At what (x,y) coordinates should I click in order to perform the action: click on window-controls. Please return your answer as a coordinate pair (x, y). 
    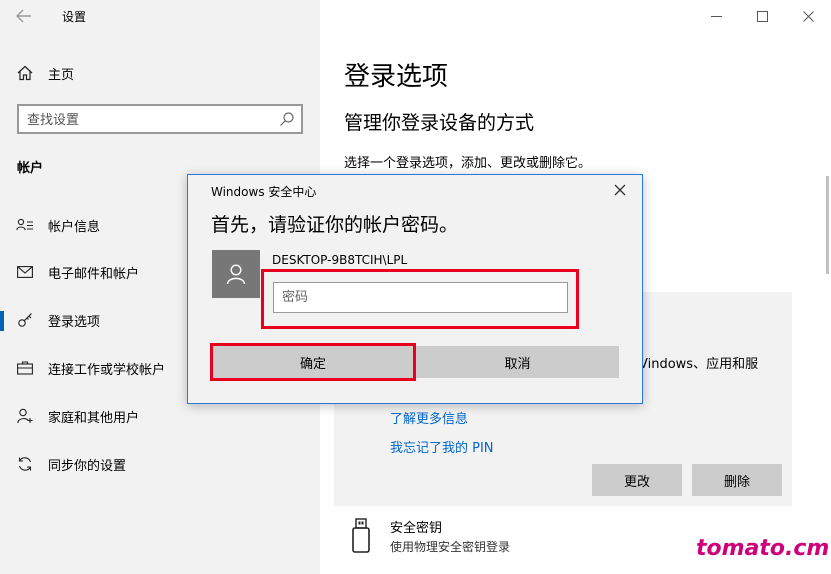
    Looking at the image, I should click on (762, 16).